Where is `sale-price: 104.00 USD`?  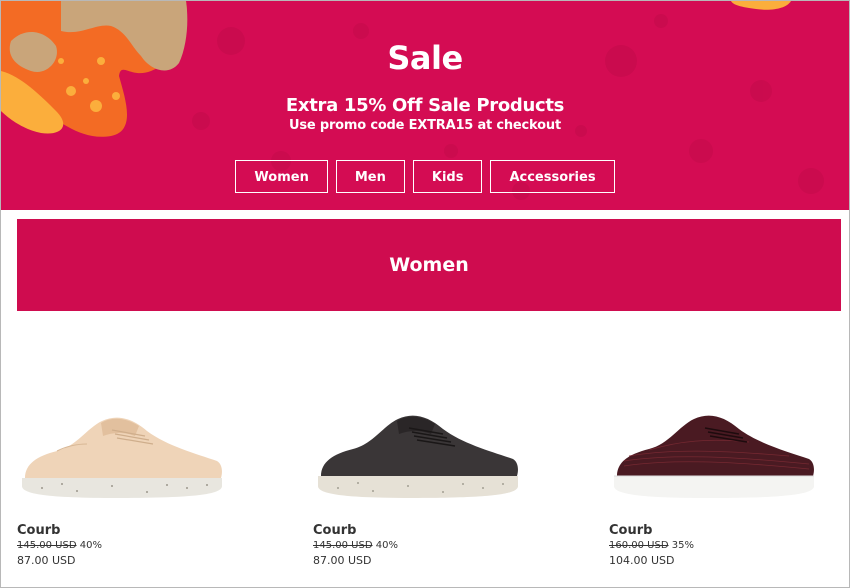 sale-price: 104.00 USD is located at coordinates (642, 560).